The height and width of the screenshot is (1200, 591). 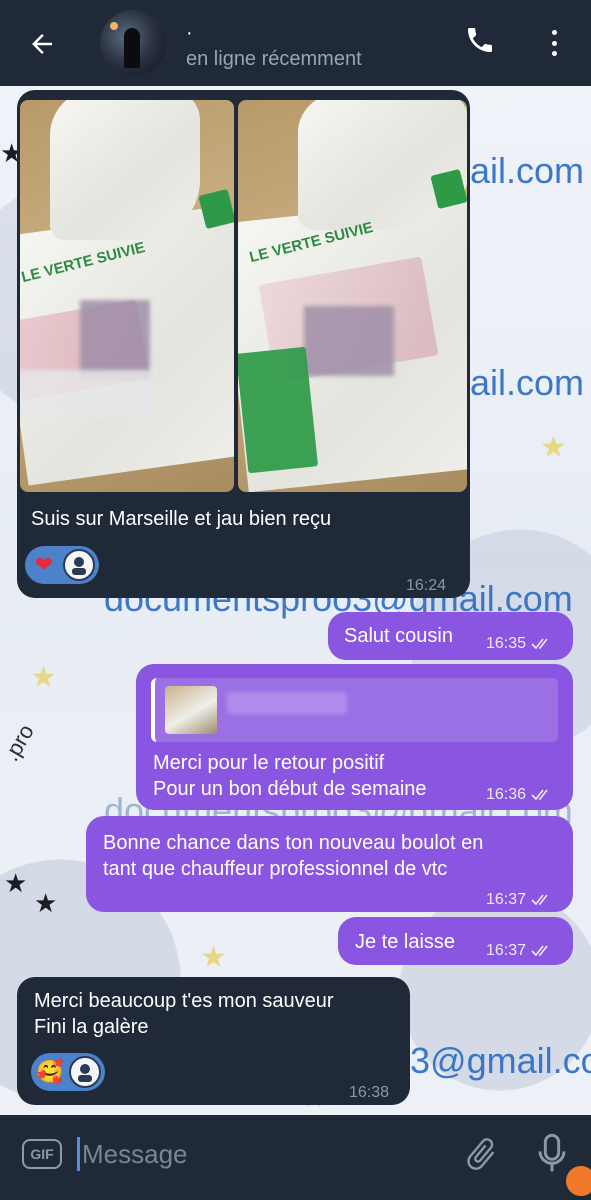 I want to click on contact-name: ·, so click(x=189, y=33).